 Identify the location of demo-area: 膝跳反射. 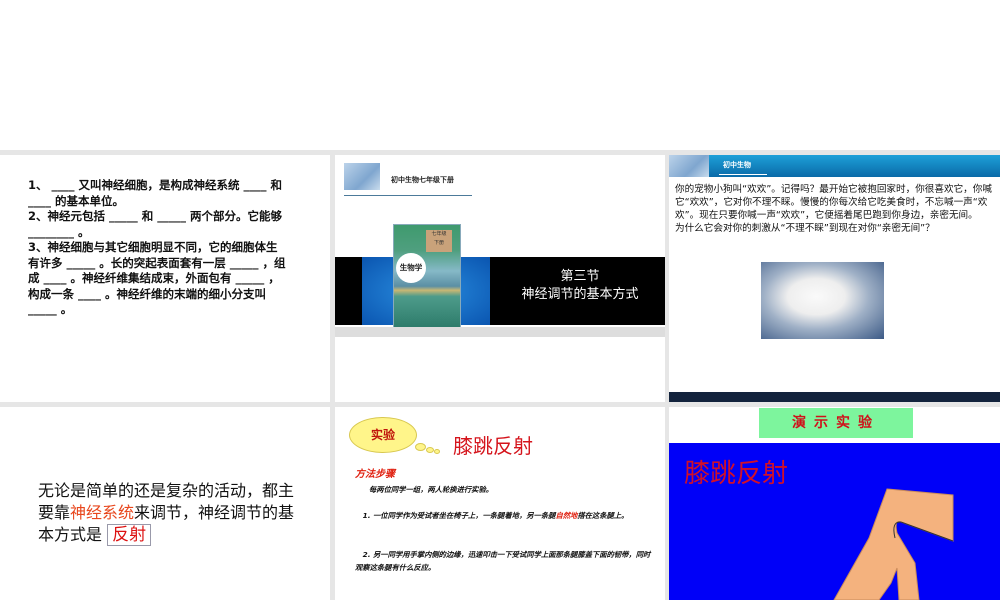
(834, 521).